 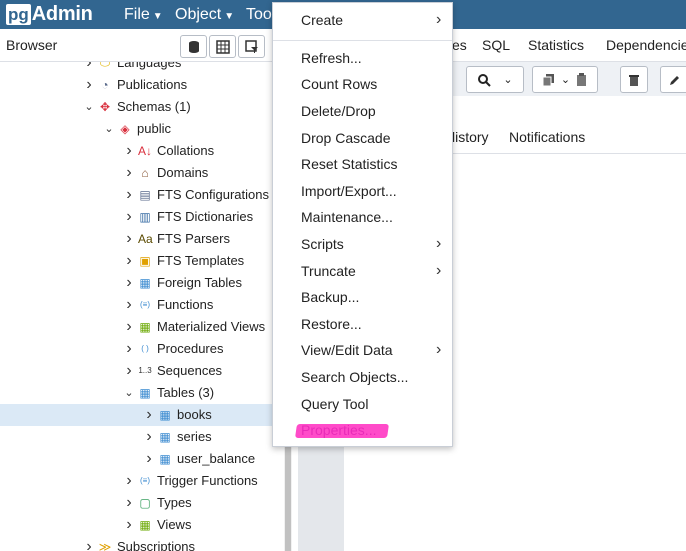 I want to click on tree-item-books: › ▦ books, so click(x=142, y=415).